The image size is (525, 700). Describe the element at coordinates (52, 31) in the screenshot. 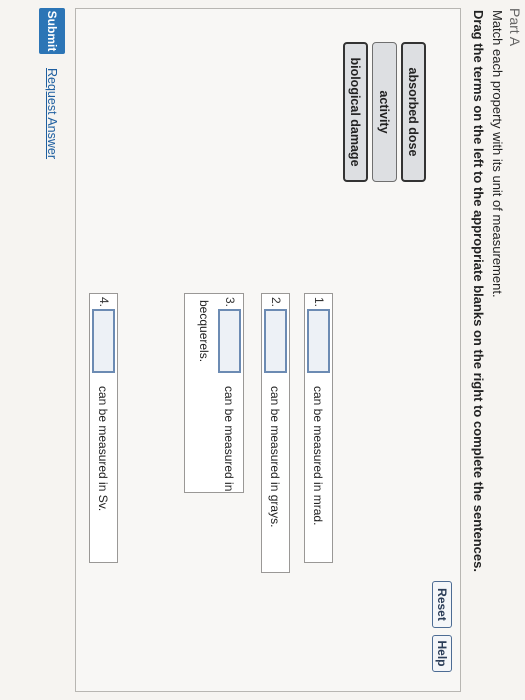

I see `submit-button: Submit` at that location.